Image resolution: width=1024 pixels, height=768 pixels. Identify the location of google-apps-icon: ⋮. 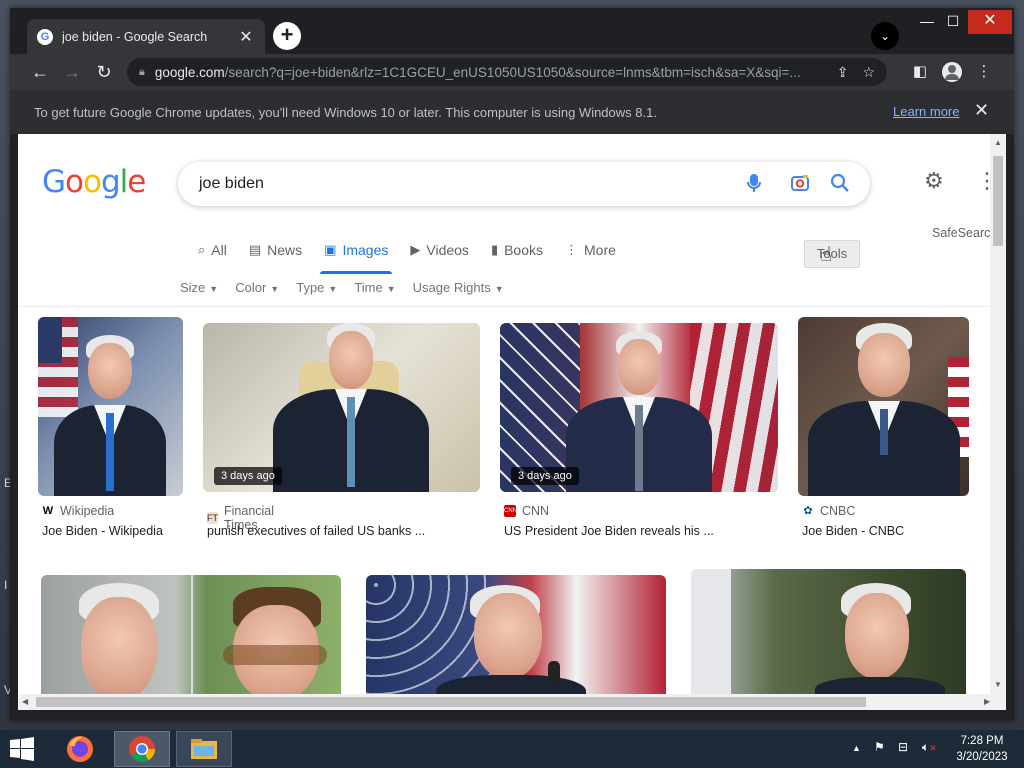
(983, 181).